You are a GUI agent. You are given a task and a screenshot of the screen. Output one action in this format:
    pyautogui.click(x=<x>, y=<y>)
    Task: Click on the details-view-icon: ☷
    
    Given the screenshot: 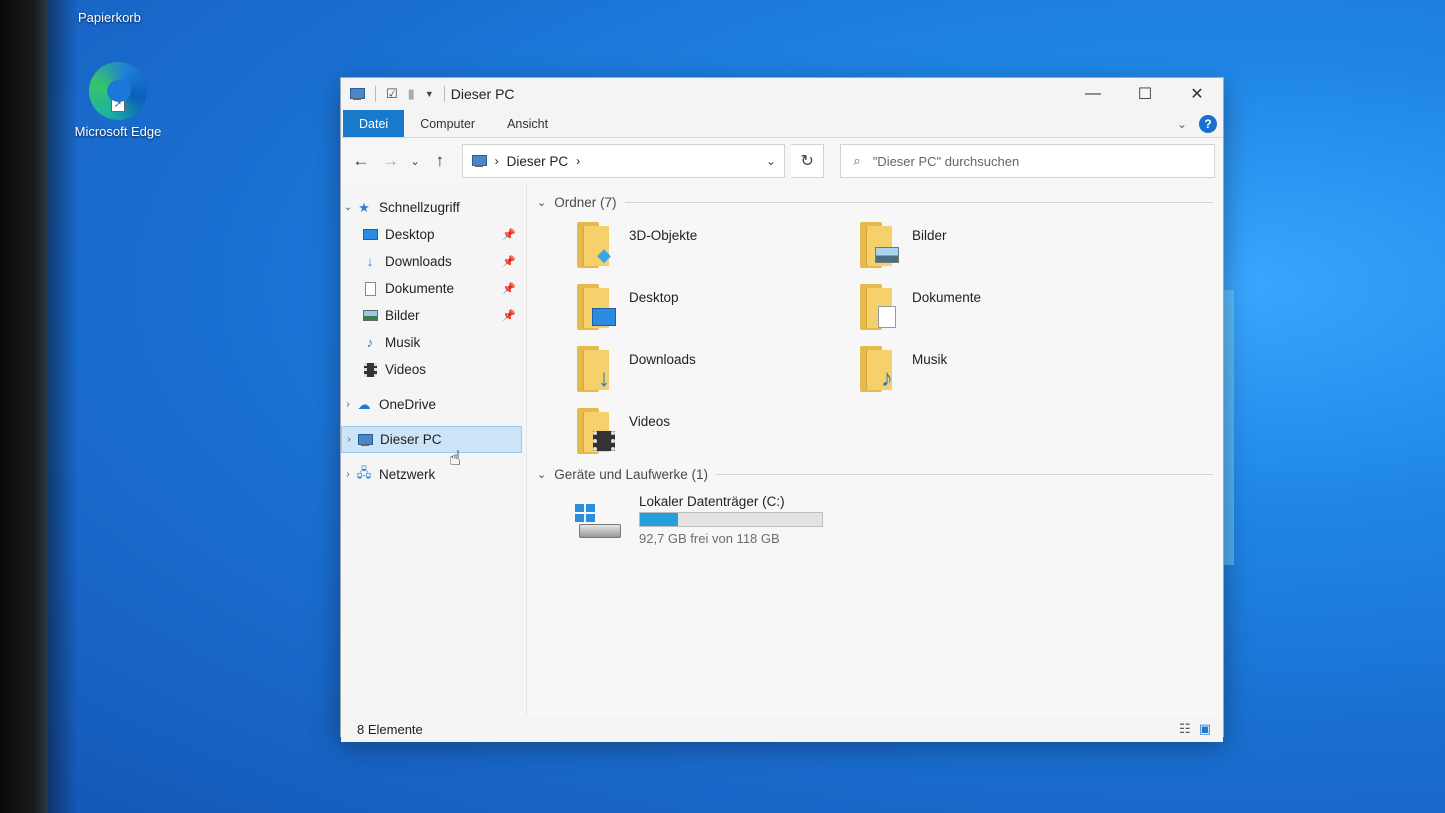 What is the action you would take?
    pyautogui.click(x=1185, y=729)
    